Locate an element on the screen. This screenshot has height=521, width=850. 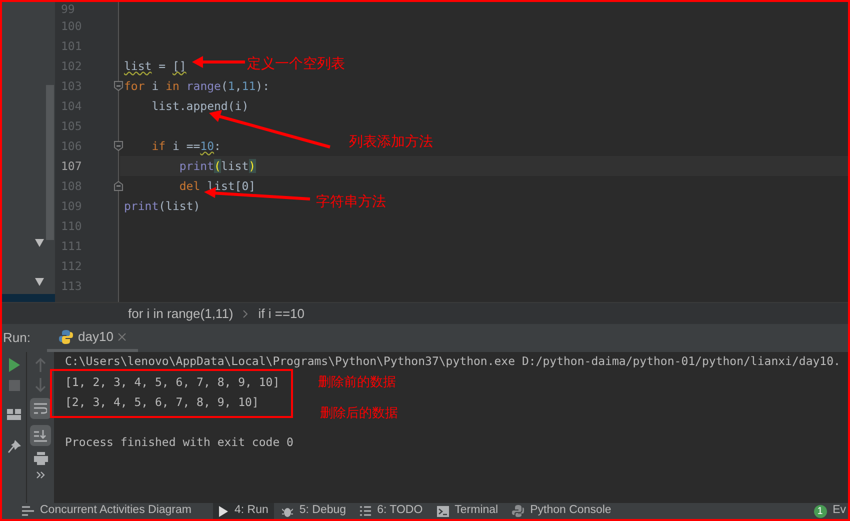
diagram-icon is located at coordinates (28, 511).